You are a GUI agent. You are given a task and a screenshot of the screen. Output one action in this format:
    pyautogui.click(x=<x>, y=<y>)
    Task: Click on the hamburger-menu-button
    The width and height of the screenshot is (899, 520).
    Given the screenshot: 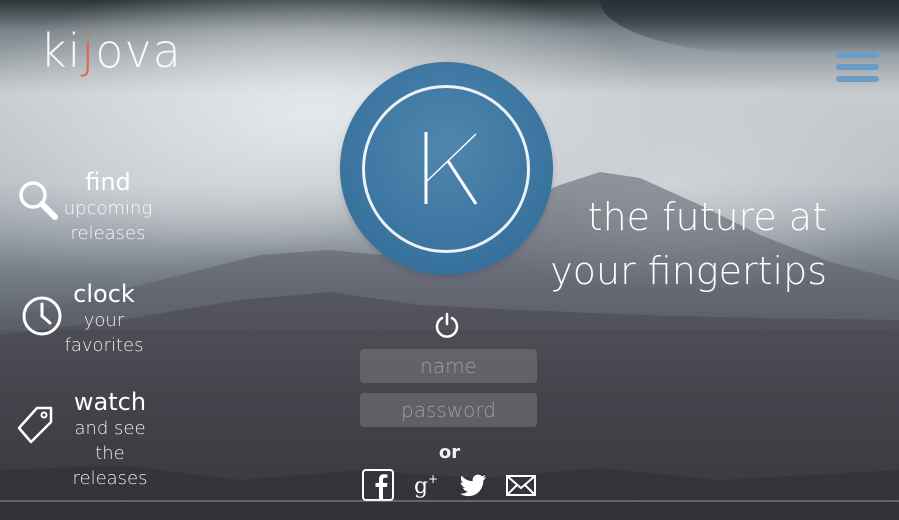 What is the action you would take?
    pyautogui.click(x=857, y=69)
    